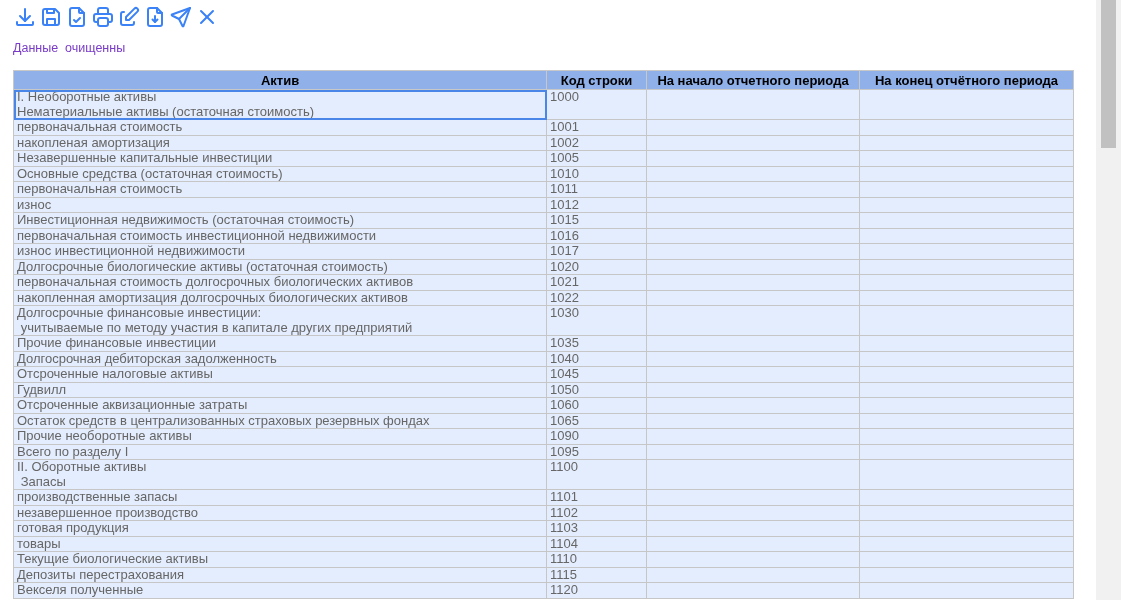  What do you see at coordinates (103, 17) in the screenshot?
I see `print-icon` at bounding box center [103, 17].